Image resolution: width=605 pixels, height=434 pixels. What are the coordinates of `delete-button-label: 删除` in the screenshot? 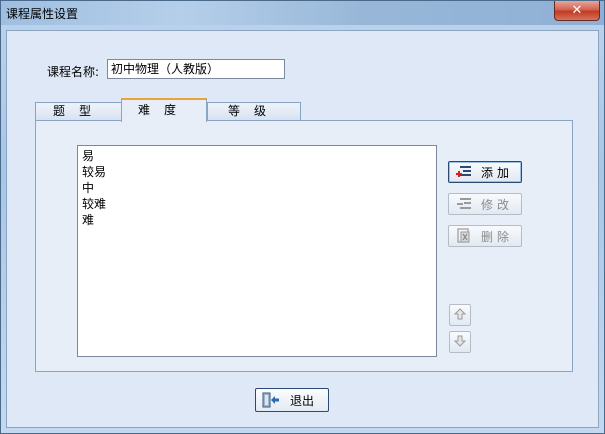 It's located at (497, 236).